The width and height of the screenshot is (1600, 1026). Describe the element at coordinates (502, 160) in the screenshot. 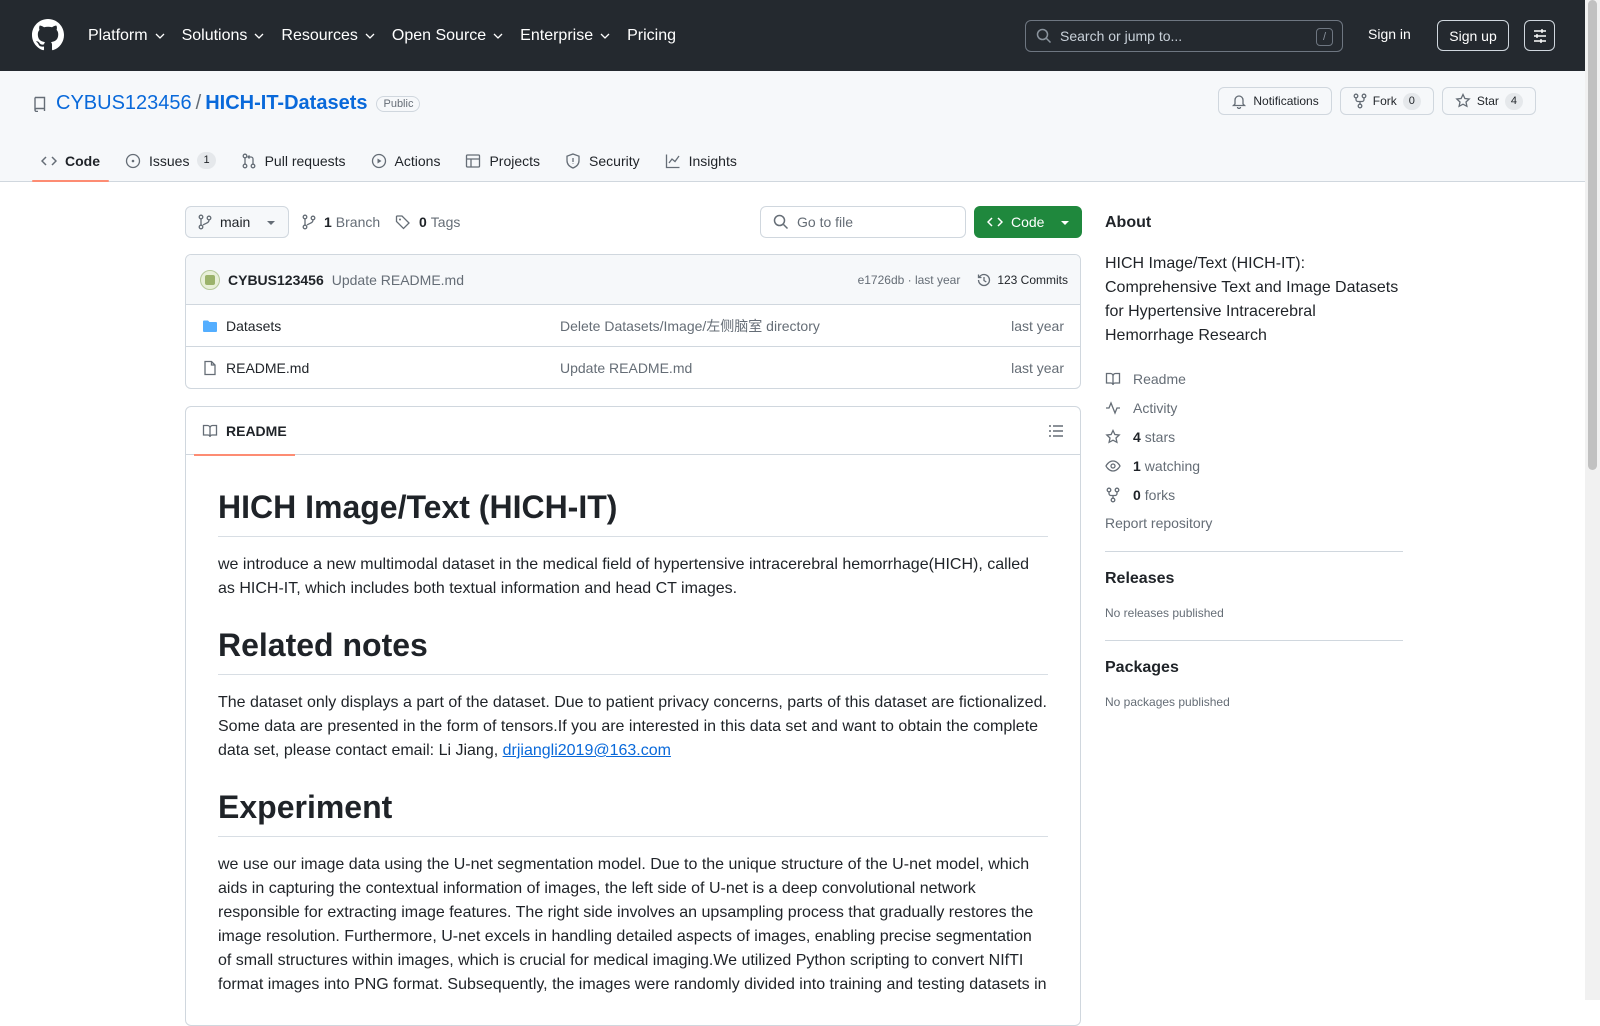

I see `tab-projects: Projects` at that location.